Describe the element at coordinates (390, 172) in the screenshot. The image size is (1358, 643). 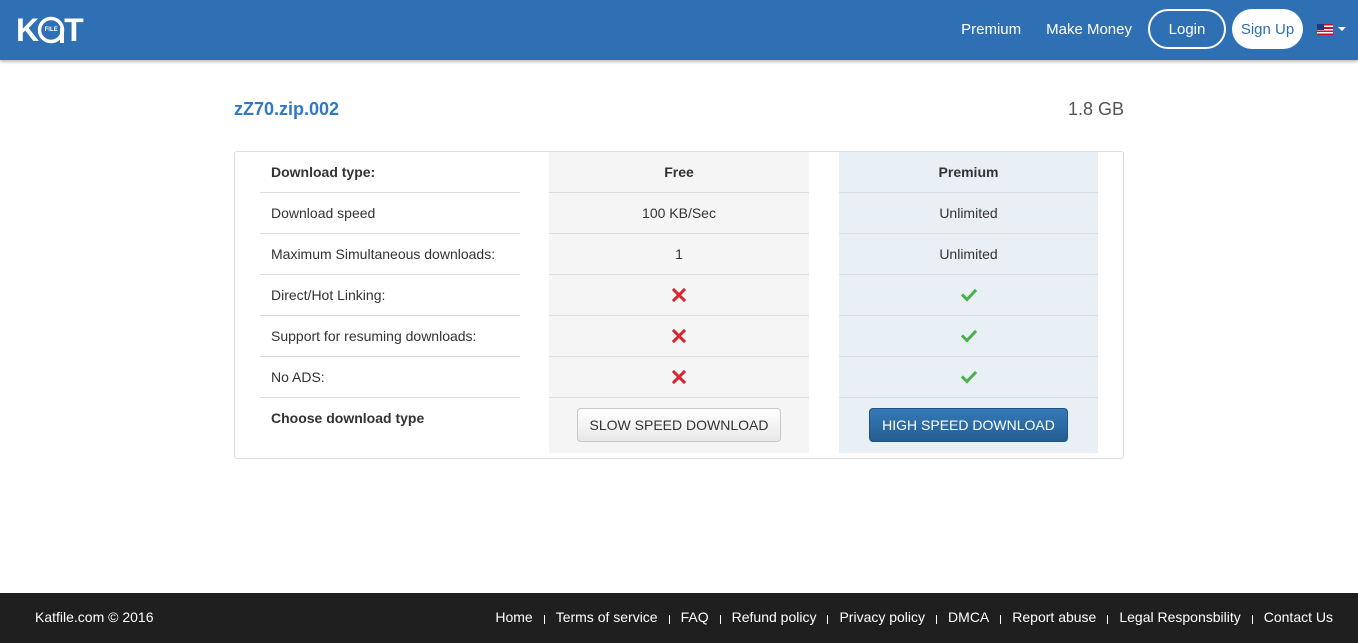
I see `label-download-type: Download type:` at that location.